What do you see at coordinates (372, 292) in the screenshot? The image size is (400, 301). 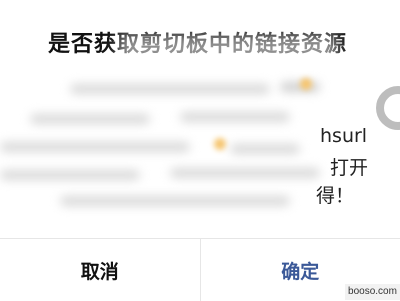 I see `watermark-label: booso.com` at bounding box center [372, 292].